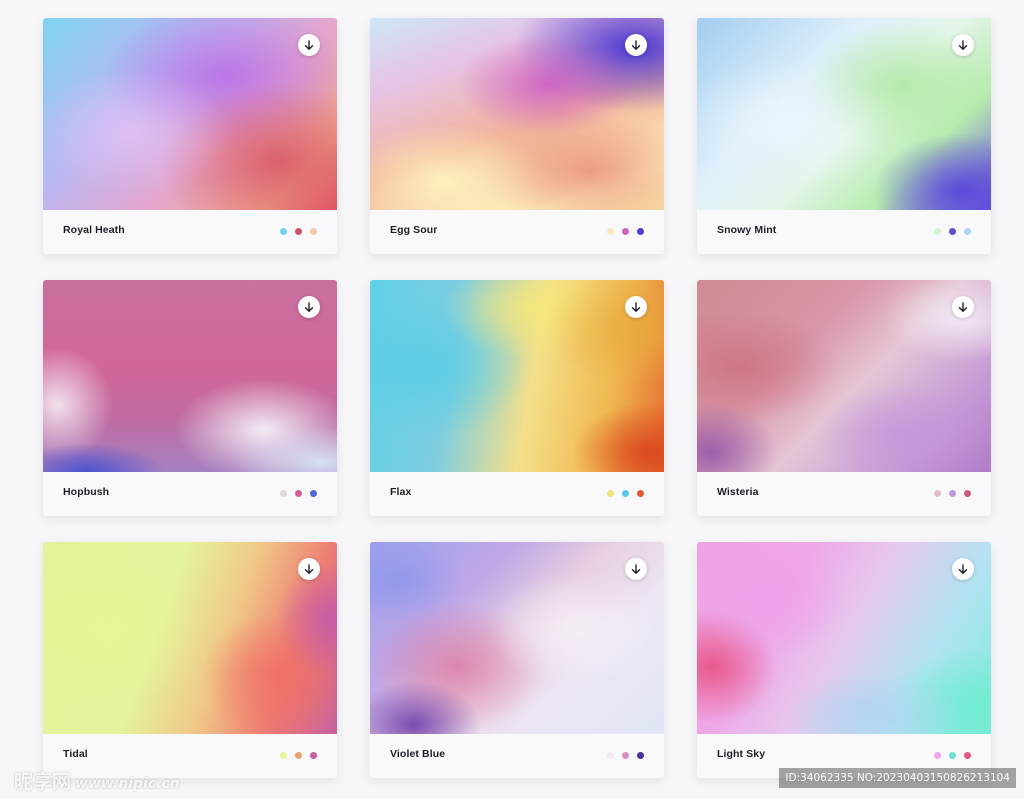 This screenshot has height=799, width=1024. I want to click on gradient-card: Snowy Mint, so click(844, 136).